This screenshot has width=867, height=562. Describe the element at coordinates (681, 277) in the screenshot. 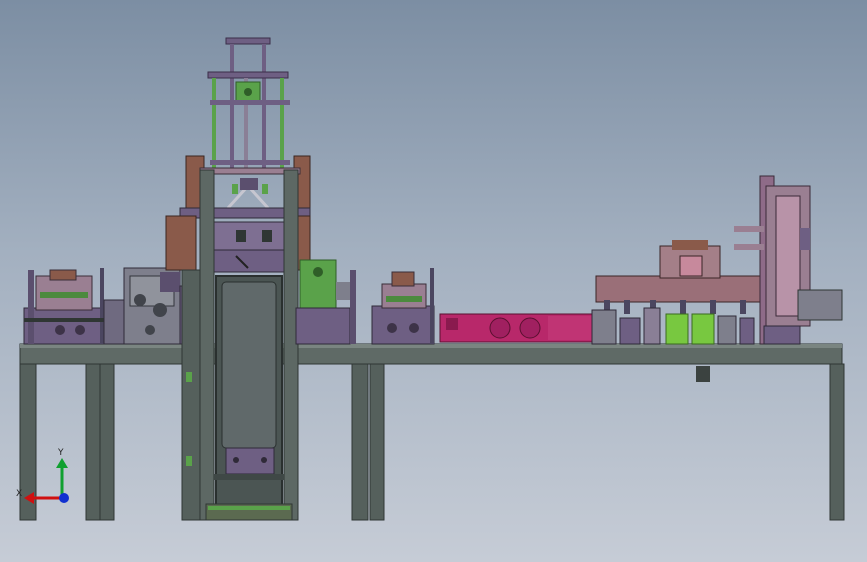

I see `rotary-index-head` at that location.